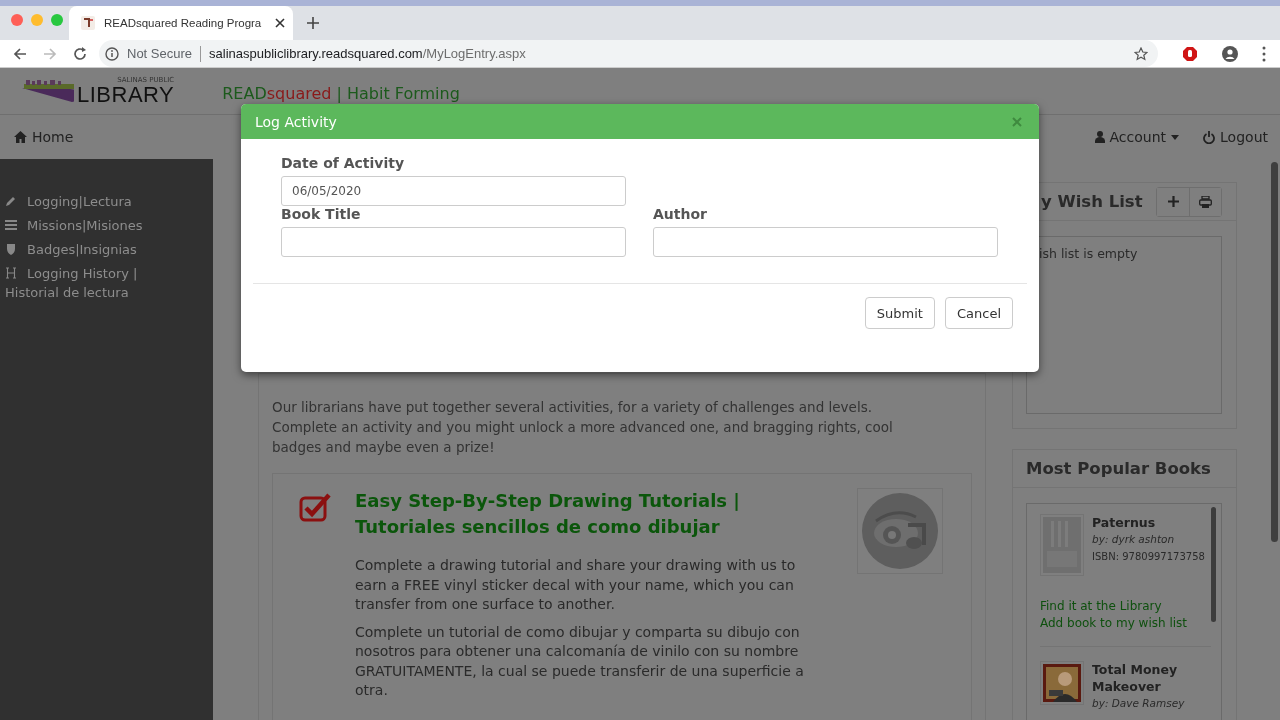  I want to click on account-menu: Account, so click(1137, 137).